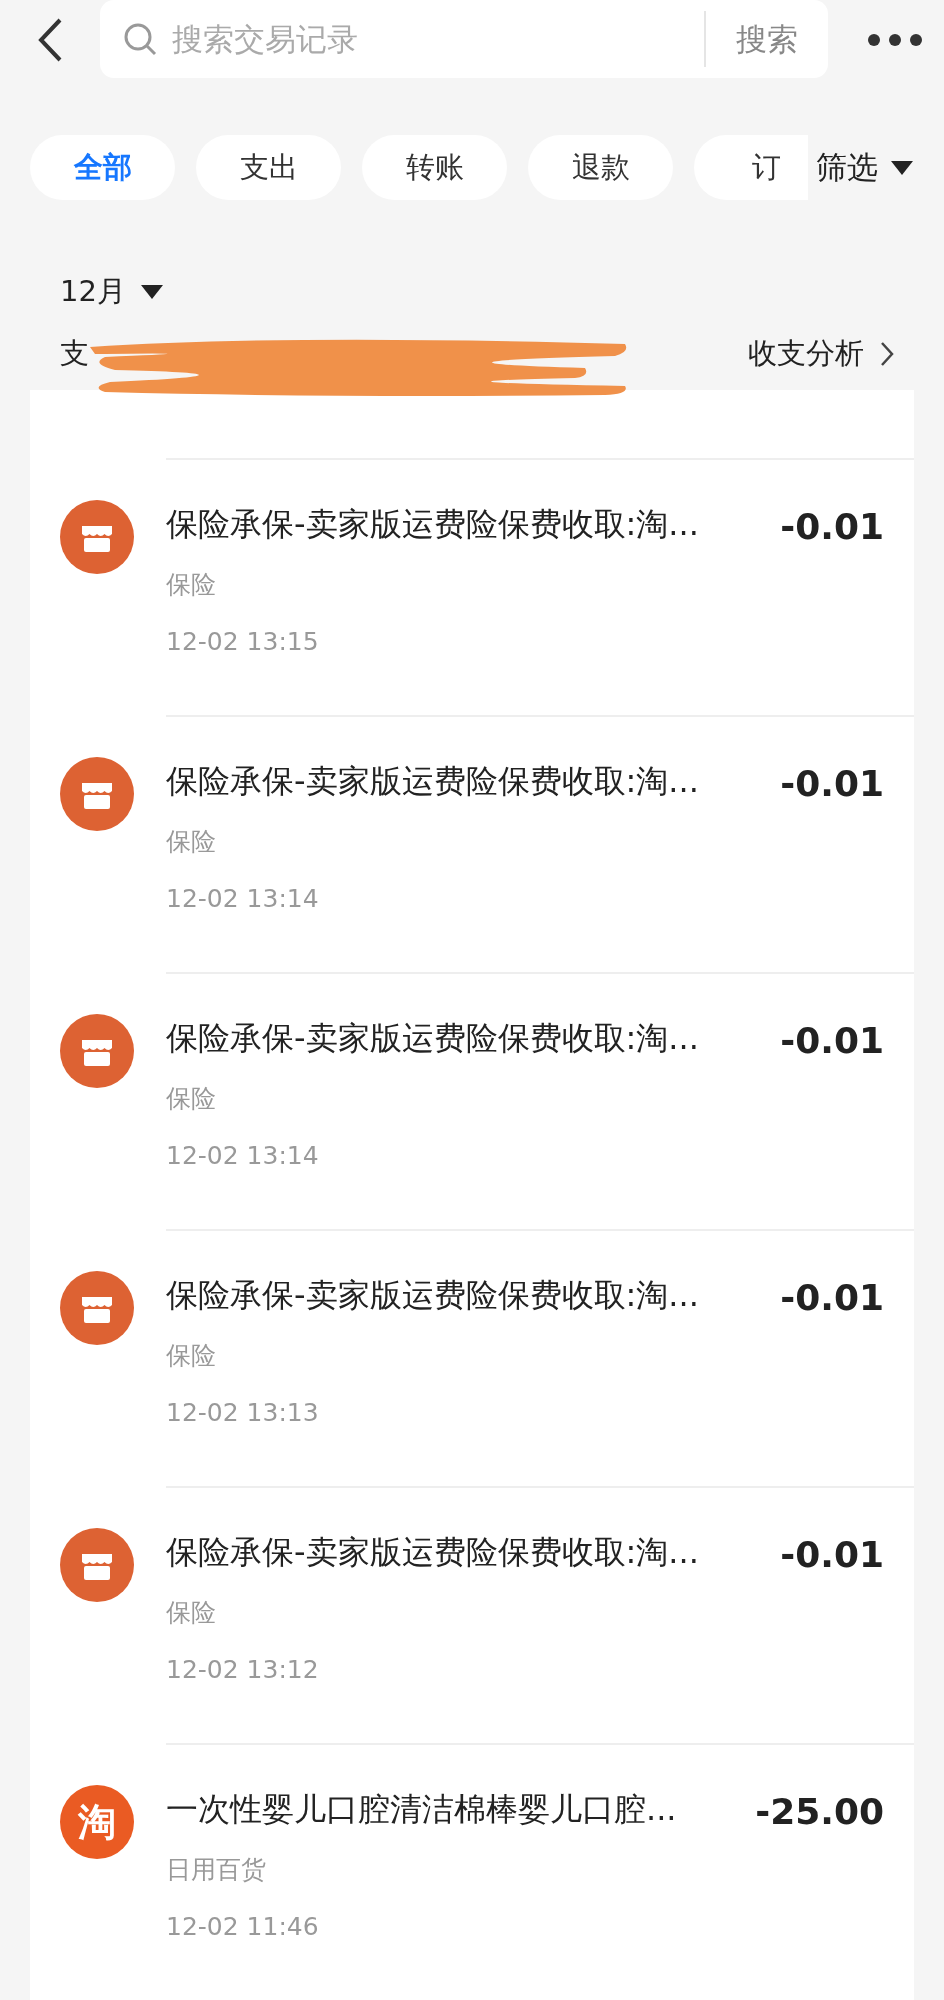  Describe the element at coordinates (140, 39) in the screenshot. I see `search-icon` at that location.